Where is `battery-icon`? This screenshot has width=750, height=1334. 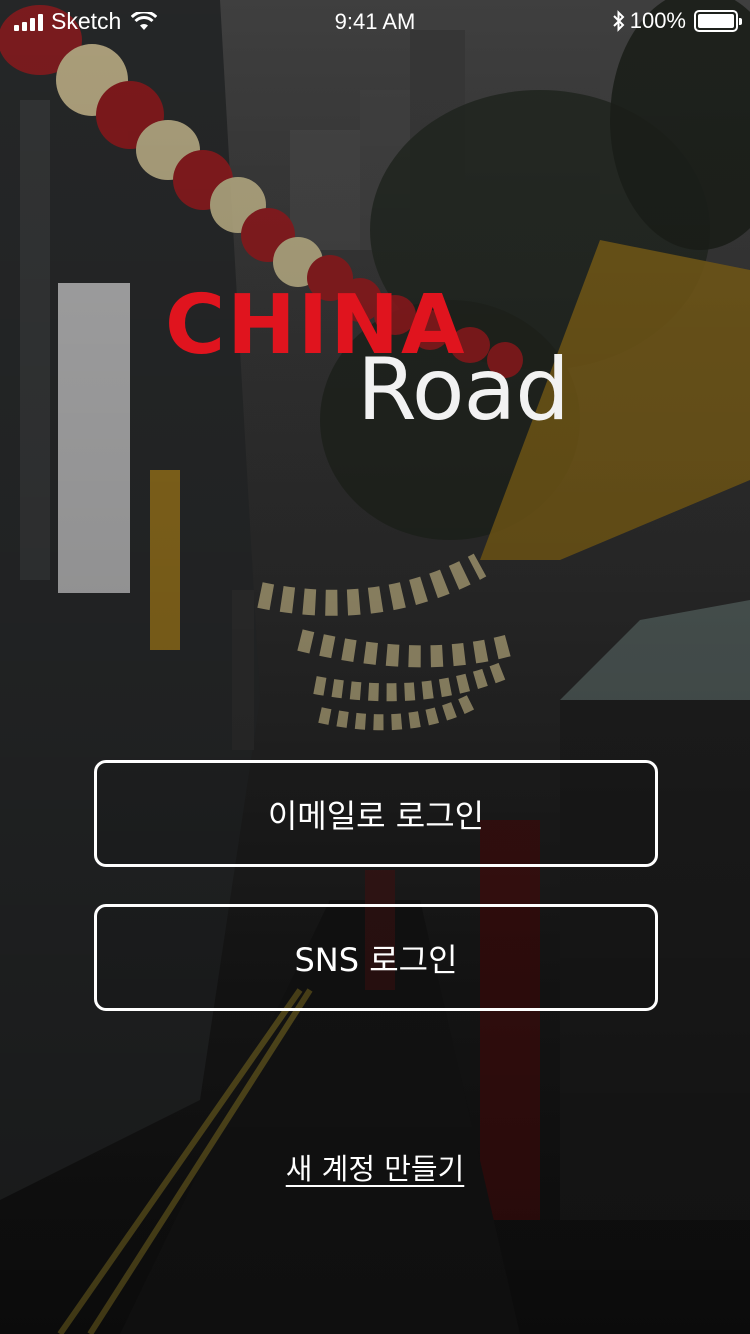
battery-icon is located at coordinates (718, 21).